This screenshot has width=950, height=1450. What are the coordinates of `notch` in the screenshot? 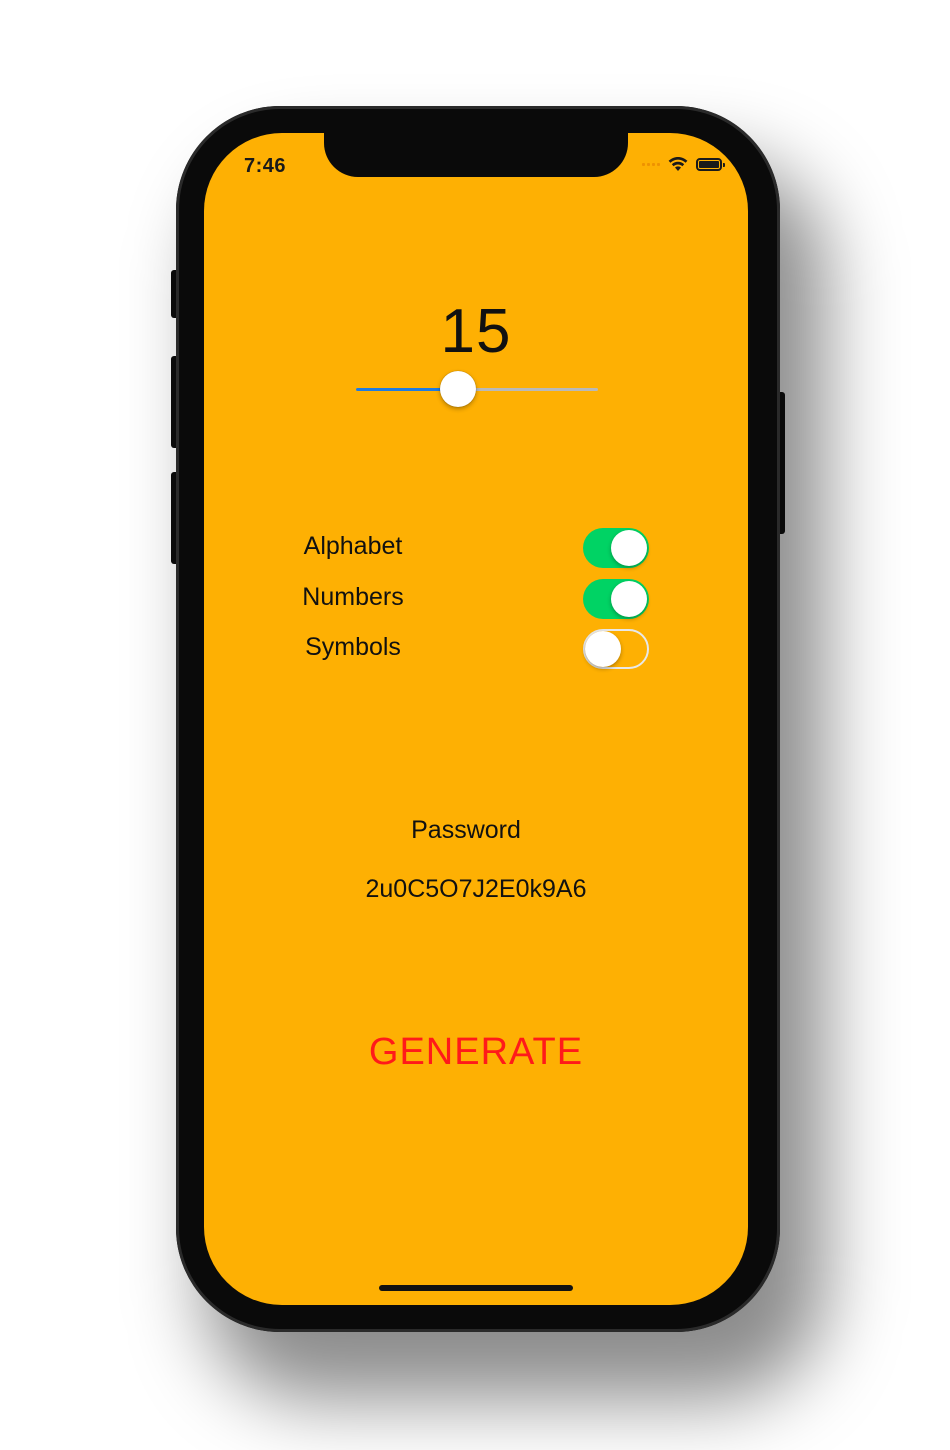 It's located at (476, 155).